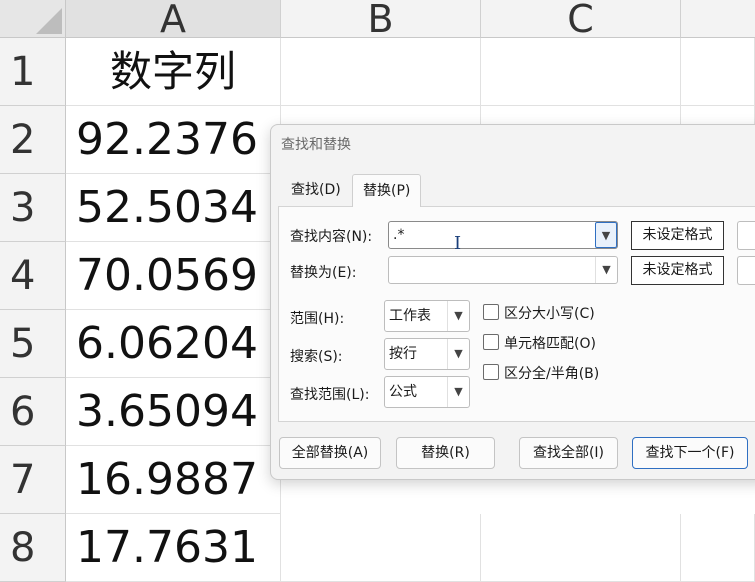  Describe the element at coordinates (381, 548) in the screenshot. I see `cell-b8` at that location.